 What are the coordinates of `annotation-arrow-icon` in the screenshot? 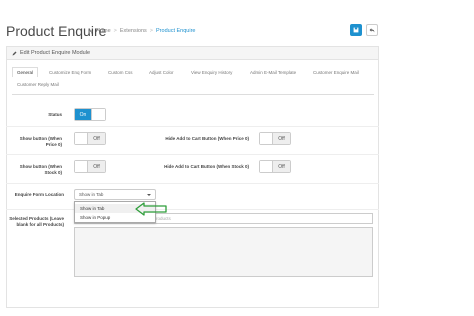 It's located at (151, 209).